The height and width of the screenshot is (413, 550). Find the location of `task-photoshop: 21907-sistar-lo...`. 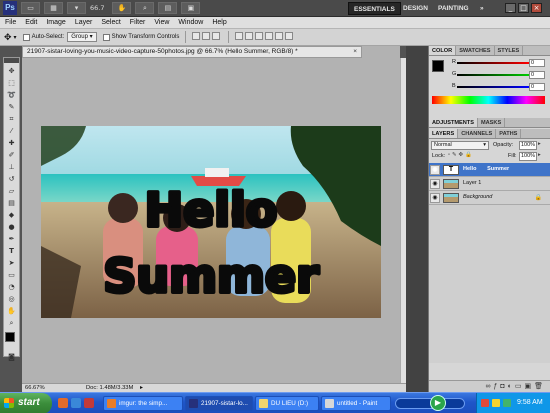

task-photoshop: 21907-sistar-lo... is located at coordinates (219, 403).